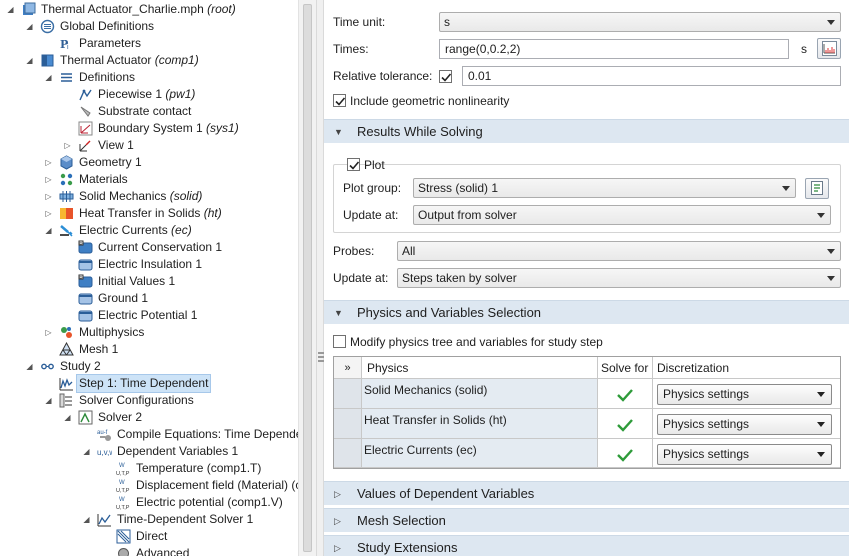  What do you see at coordinates (586, 520) in the screenshot?
I see `section-mesh-selection: ▷ Mesh Selection` at bounding box center [586, 520].